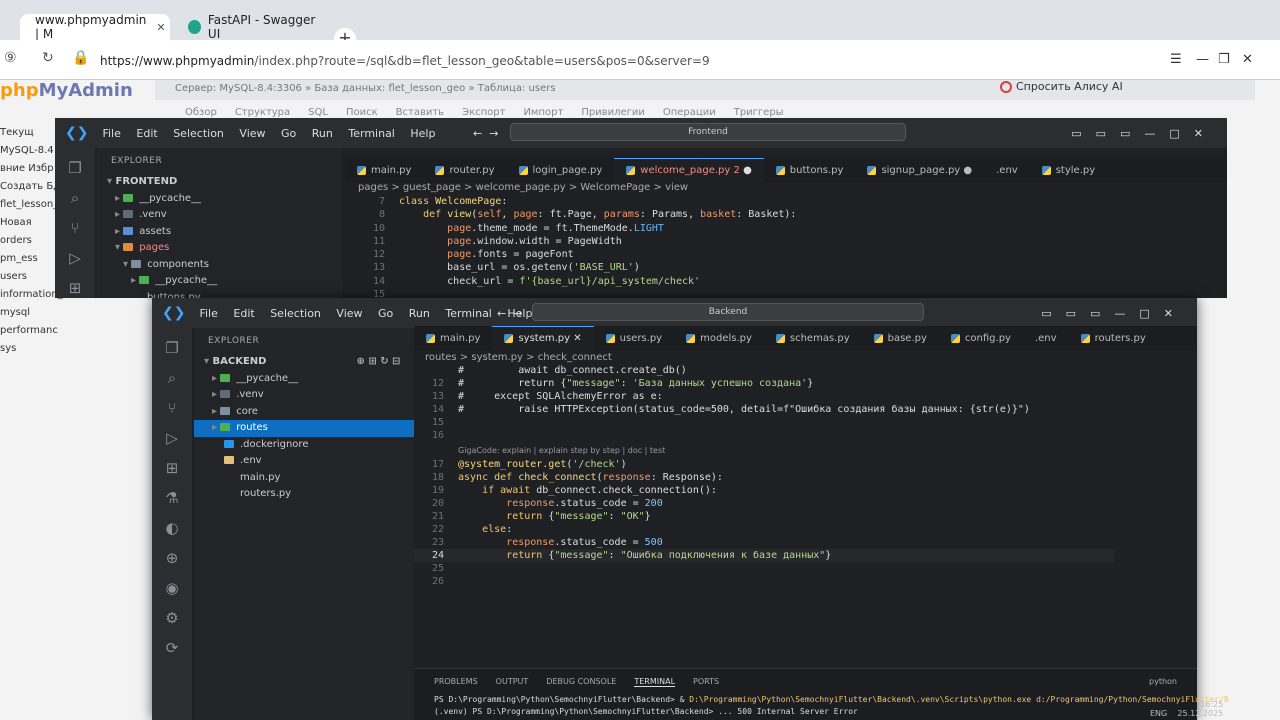 The height and width of the screenshot is (720, 1280). What do you see at coordinates (31, 313) in the screenshot?
I see `pma-side-item: mysql` at bounding box center [31, 313].